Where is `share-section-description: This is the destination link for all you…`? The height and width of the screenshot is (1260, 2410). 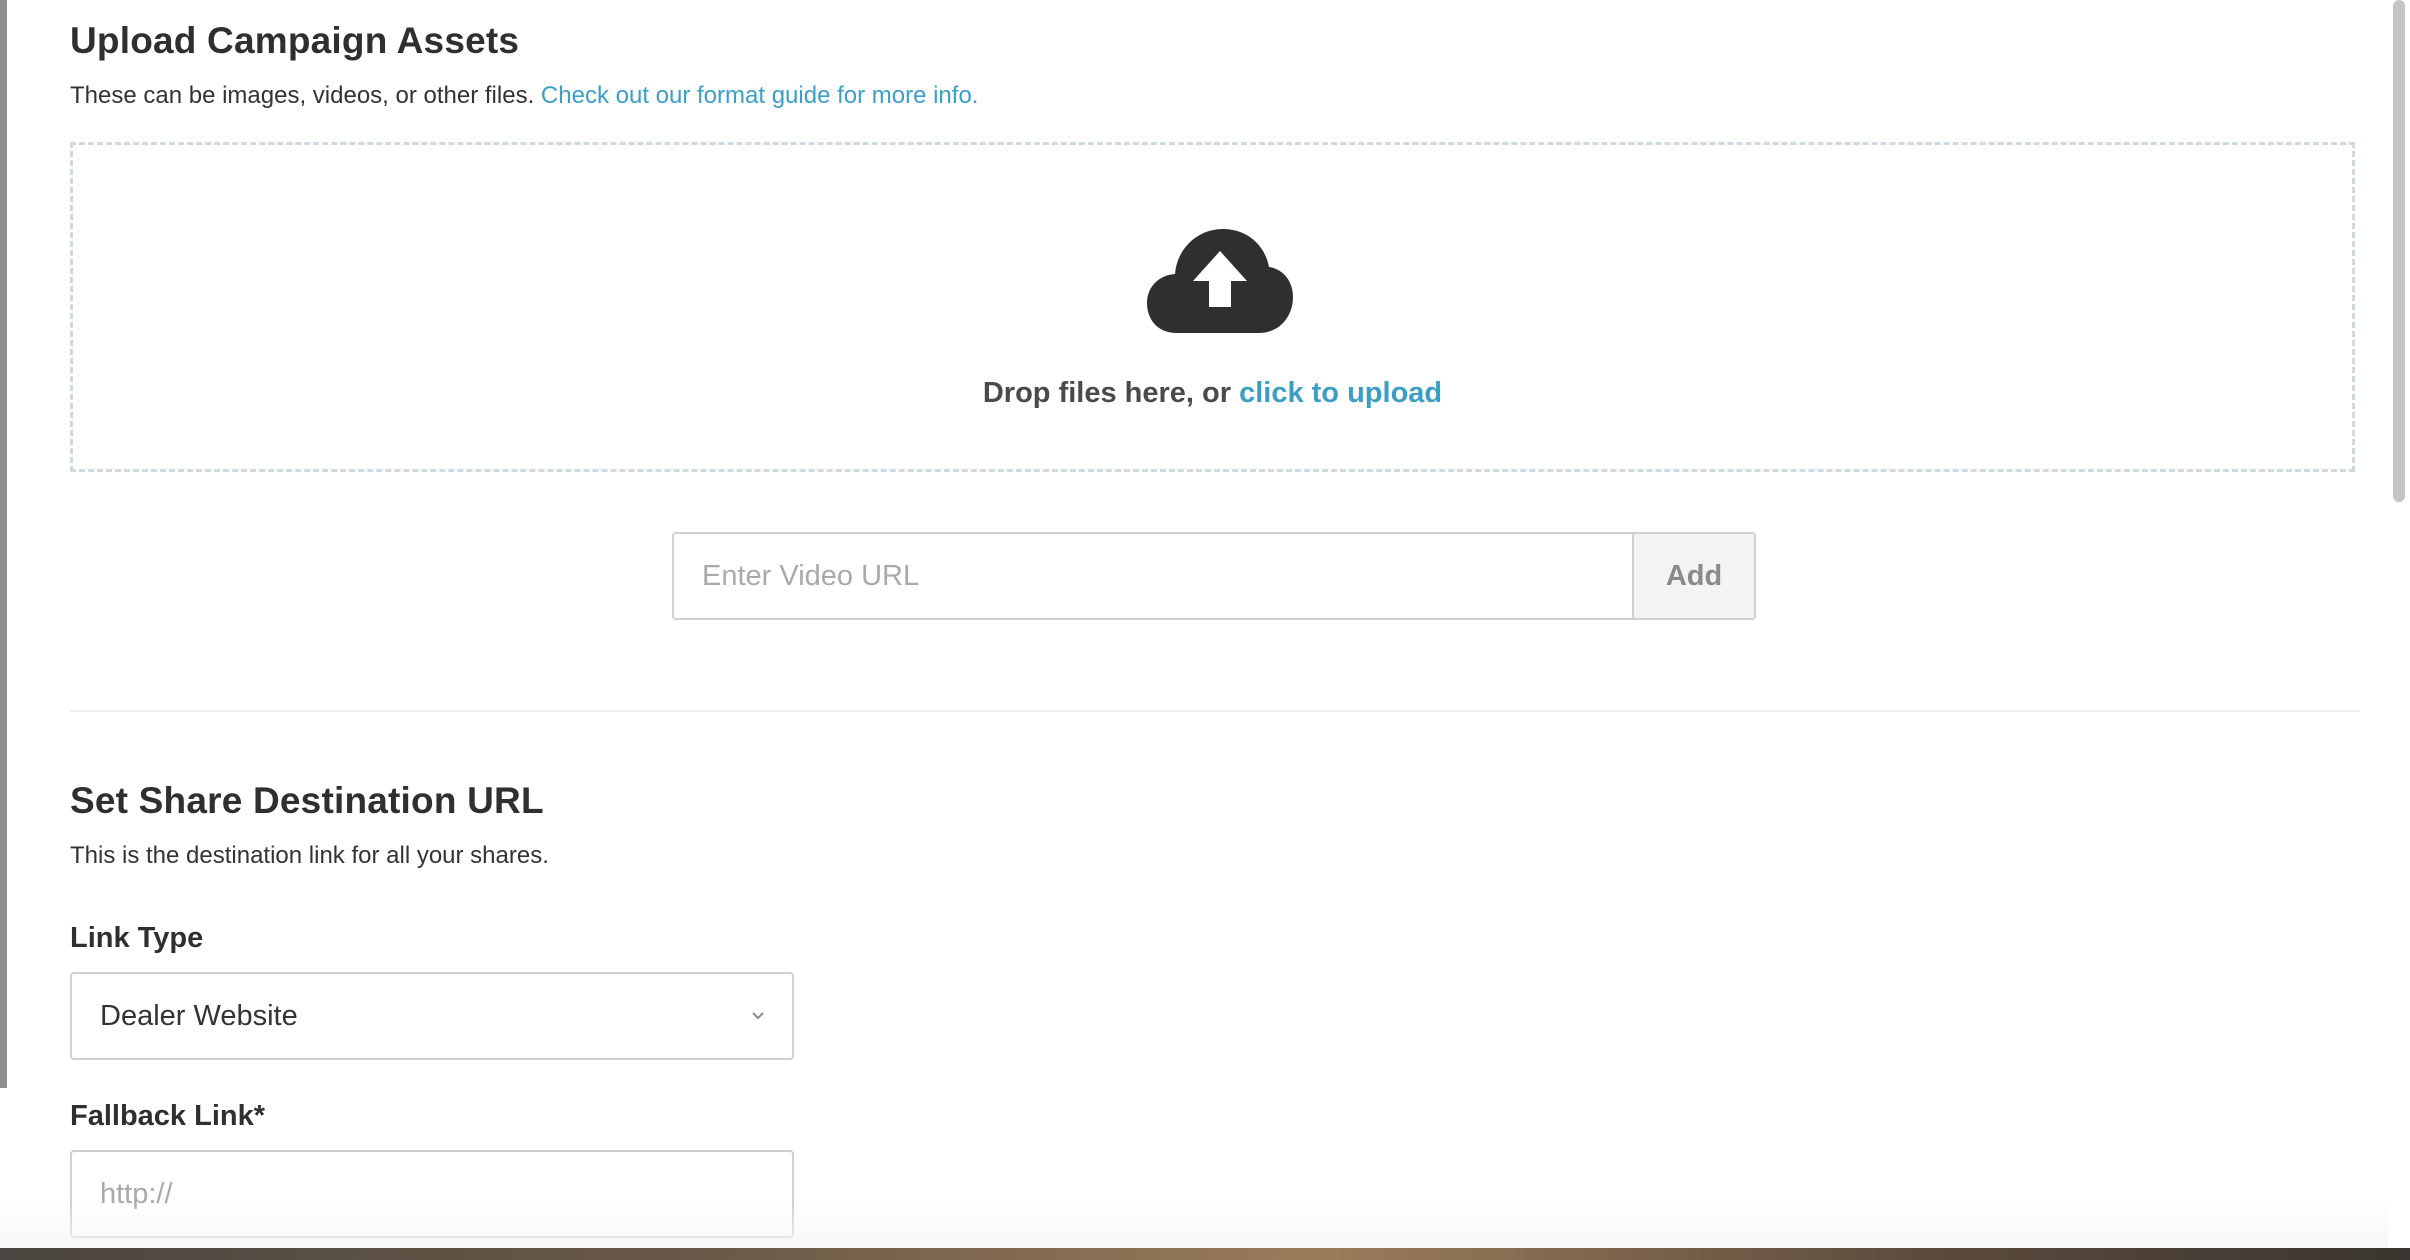
share-section-description: This is the destination link for all you… is located at coordinates (309, 855).